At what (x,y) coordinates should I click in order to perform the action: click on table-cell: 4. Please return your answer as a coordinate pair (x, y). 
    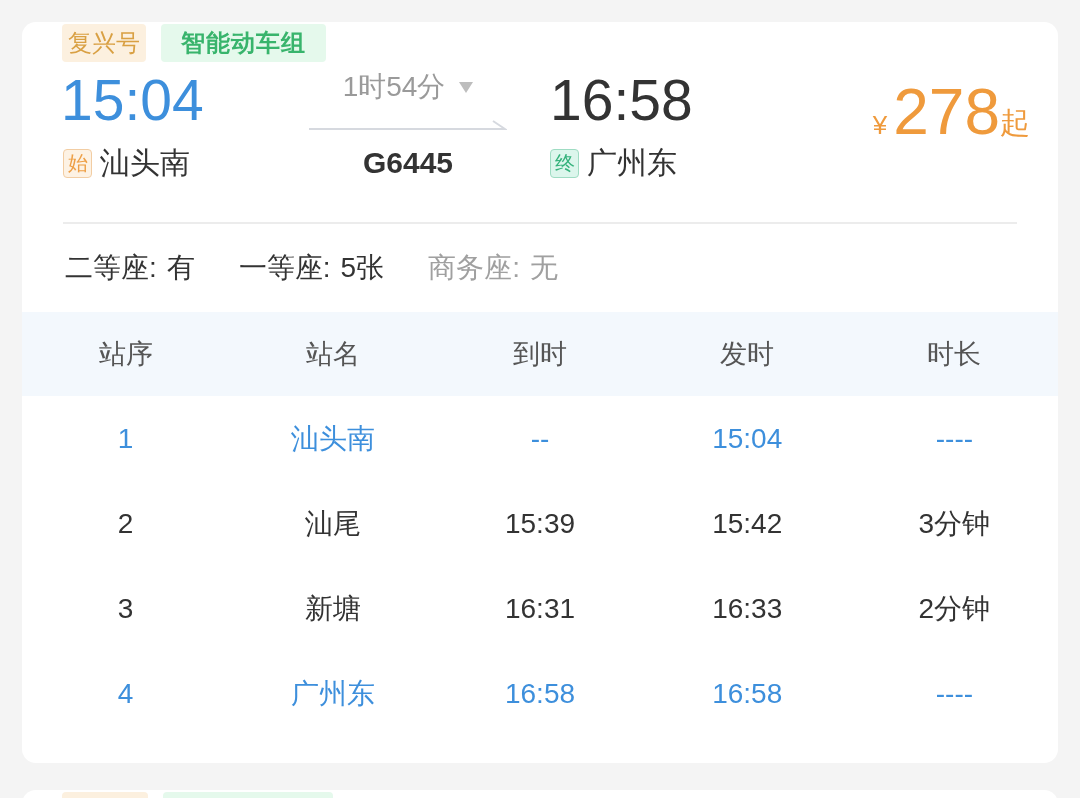
    Looking at the image, I should click on (125, 693).